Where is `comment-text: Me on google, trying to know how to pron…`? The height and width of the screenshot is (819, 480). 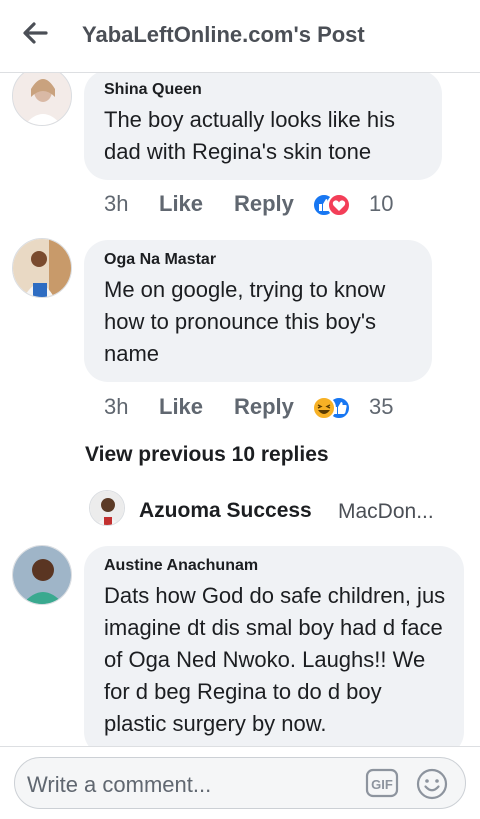
comment-text: Me on google, trying to know how to pron… is located at coordinates (245, 321).